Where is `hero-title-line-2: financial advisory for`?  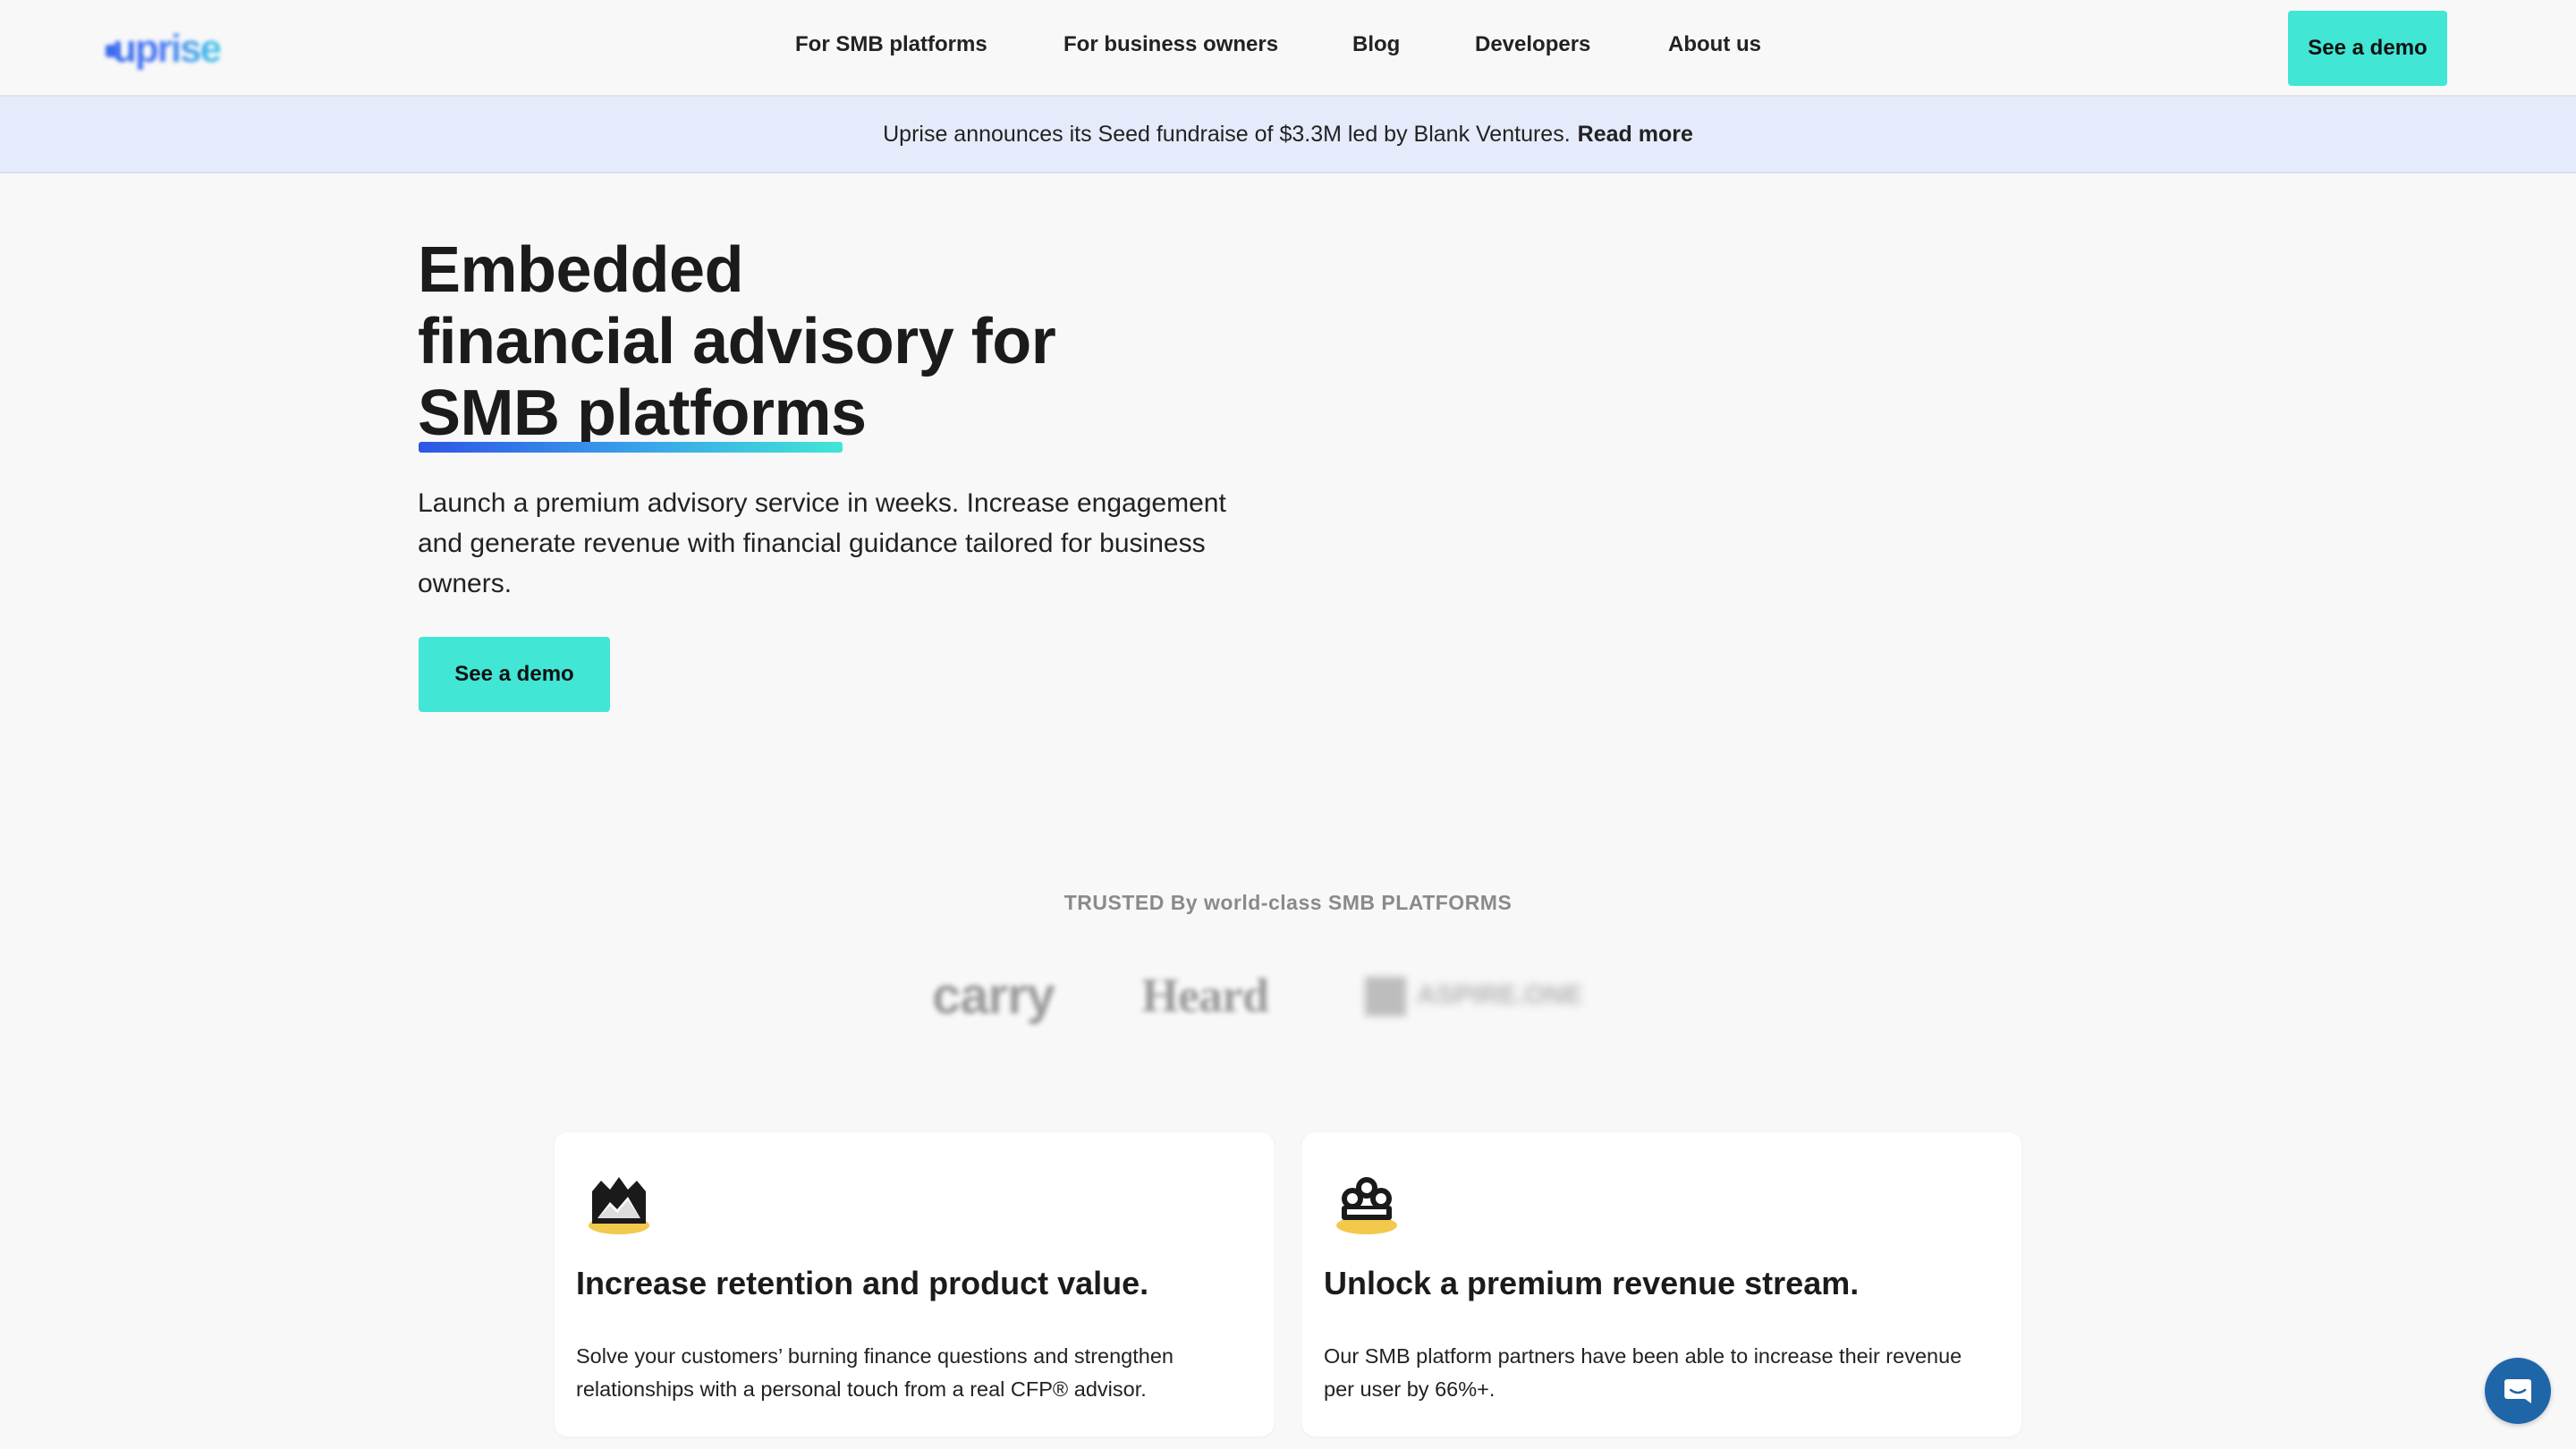 hero-title-line-2: financial advisory for is located at coordinates (737, 341).